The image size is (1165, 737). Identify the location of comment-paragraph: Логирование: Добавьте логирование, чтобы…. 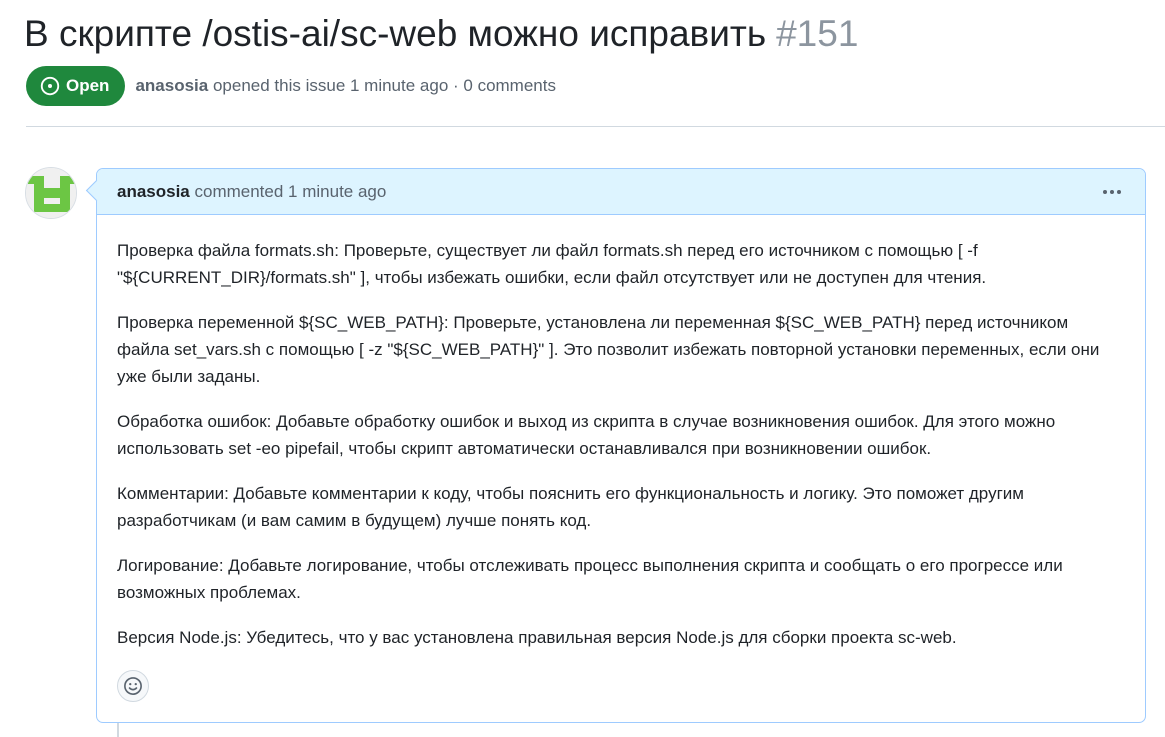
(590, 579).